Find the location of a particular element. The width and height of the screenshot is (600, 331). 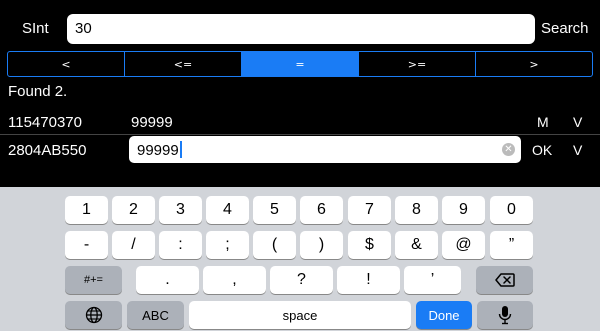

row-divider is located at coordinates (300, 134).